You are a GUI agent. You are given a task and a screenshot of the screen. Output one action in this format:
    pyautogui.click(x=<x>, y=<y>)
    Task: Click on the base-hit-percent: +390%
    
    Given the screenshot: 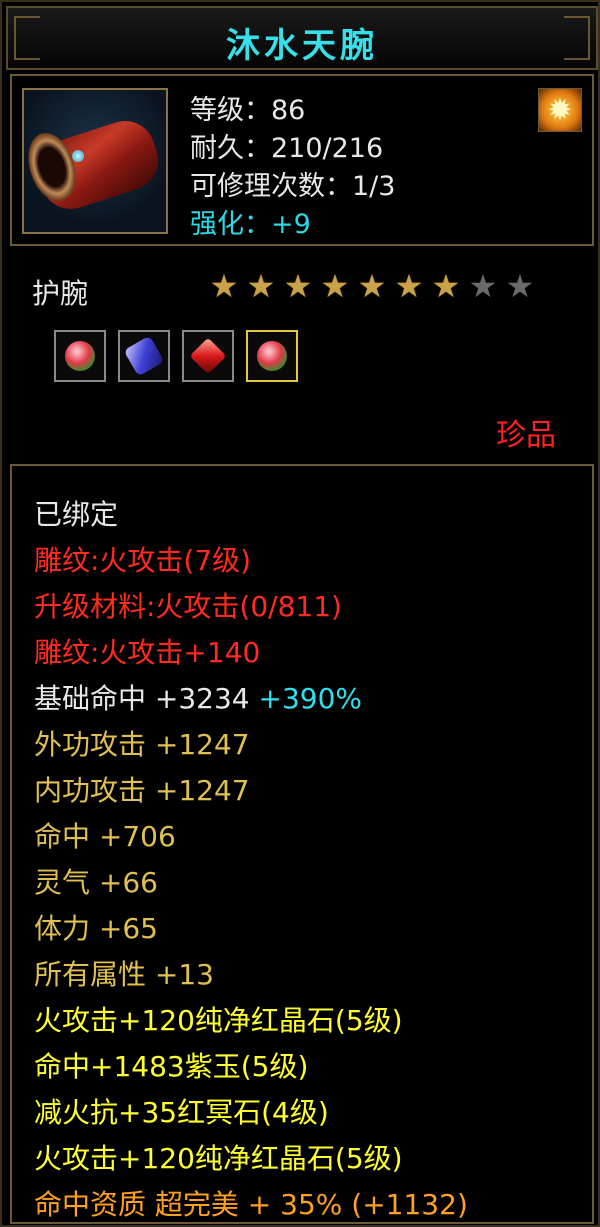 What is the action you would take?
    pyautogui.click(x=310, y=698)
    